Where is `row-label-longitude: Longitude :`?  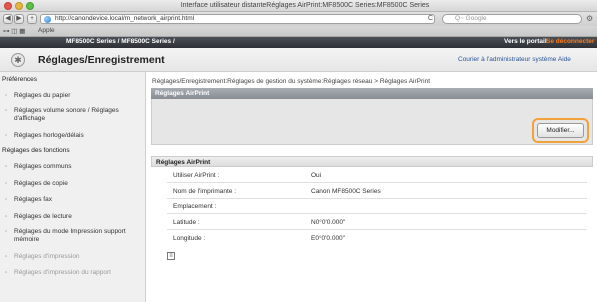 row-label-longitude: Longitude : is located at coordinates (189, 238).